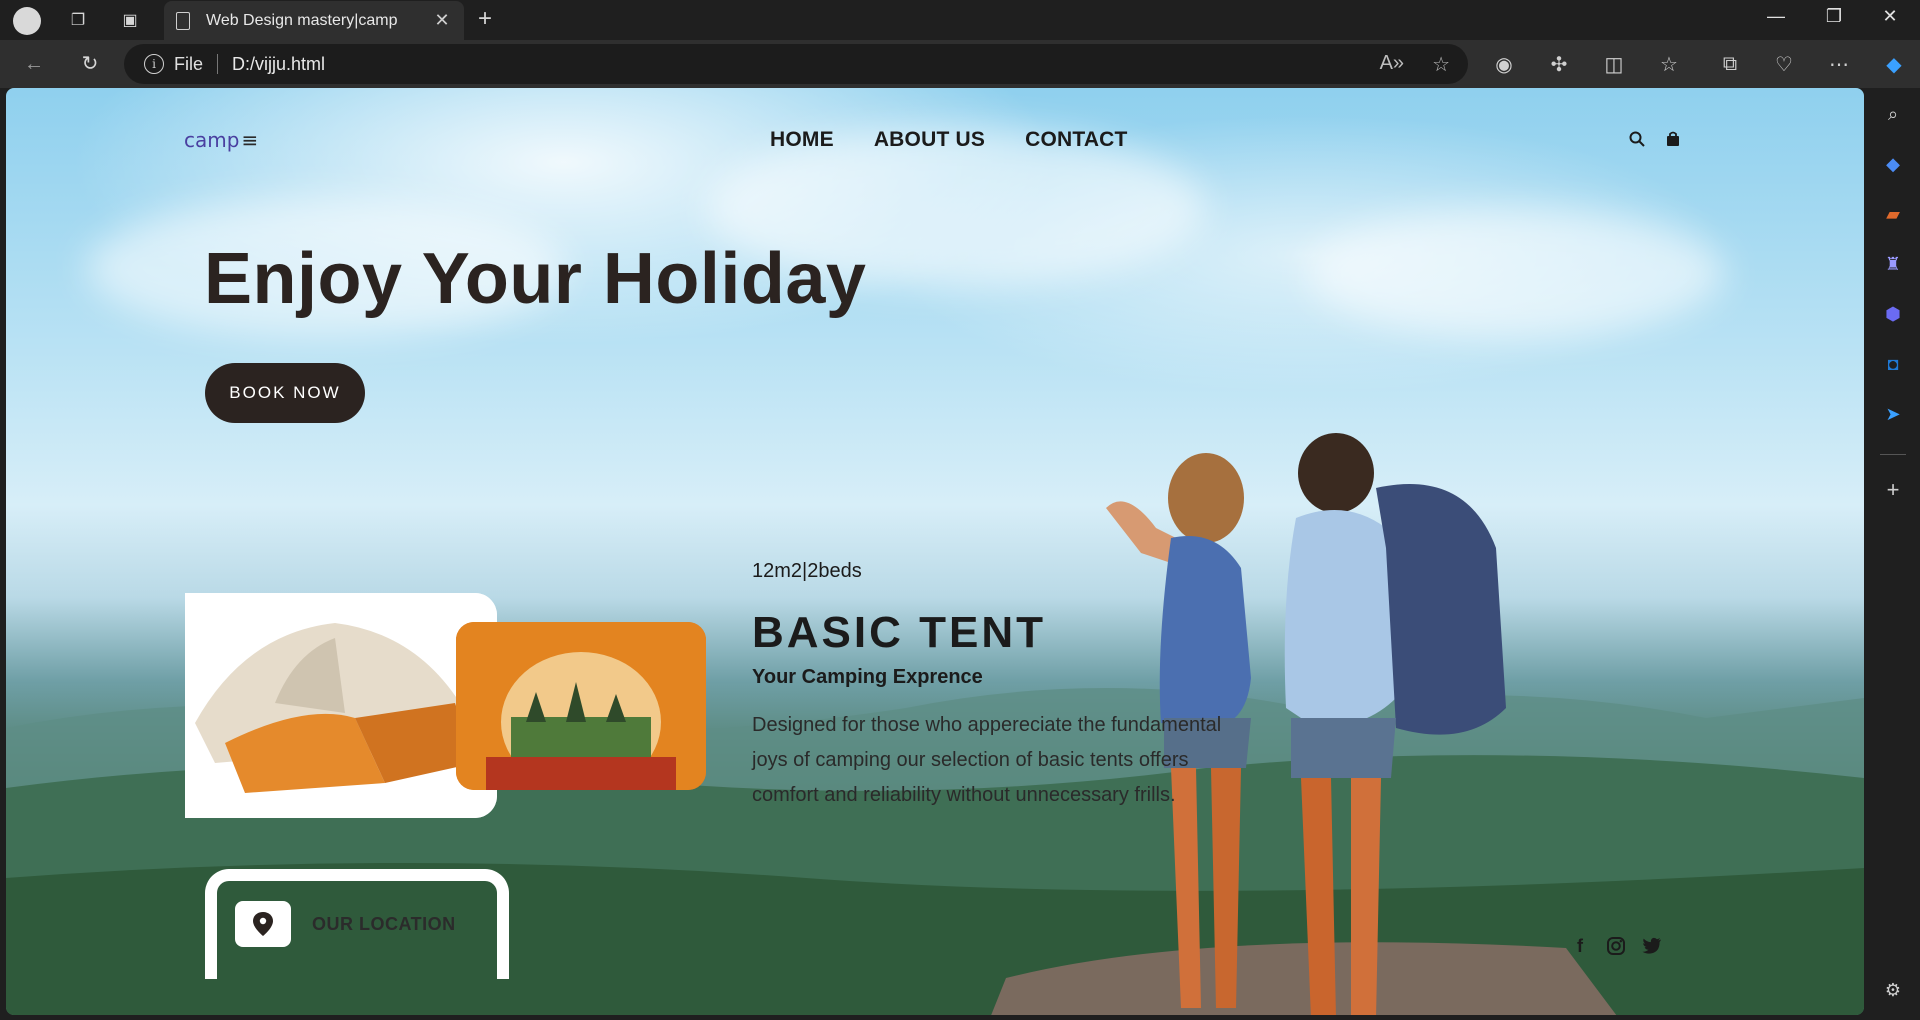 This screenshot has height=1020, width=1920. I want to click on read-aloud-icon: A», so click(1392, 64).